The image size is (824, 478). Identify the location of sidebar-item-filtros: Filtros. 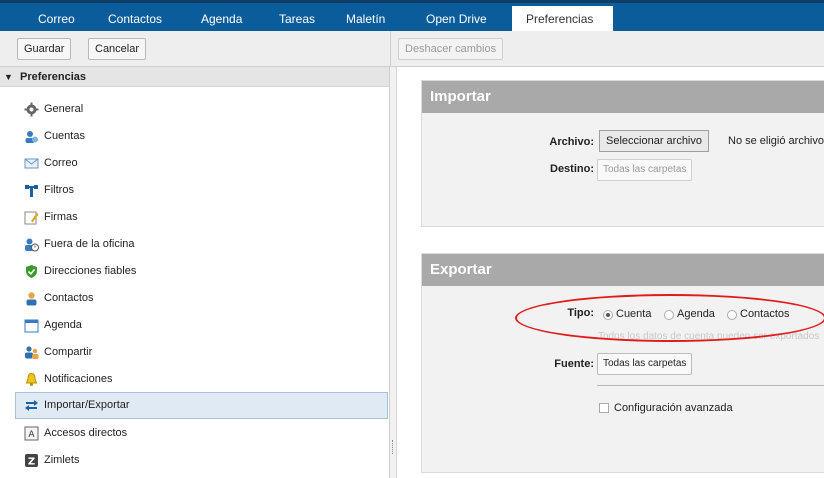
(201, 190).